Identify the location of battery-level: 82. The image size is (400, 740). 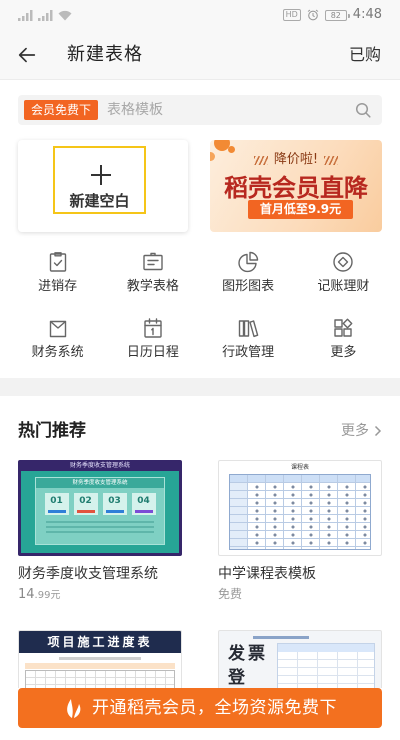
(335, 15).